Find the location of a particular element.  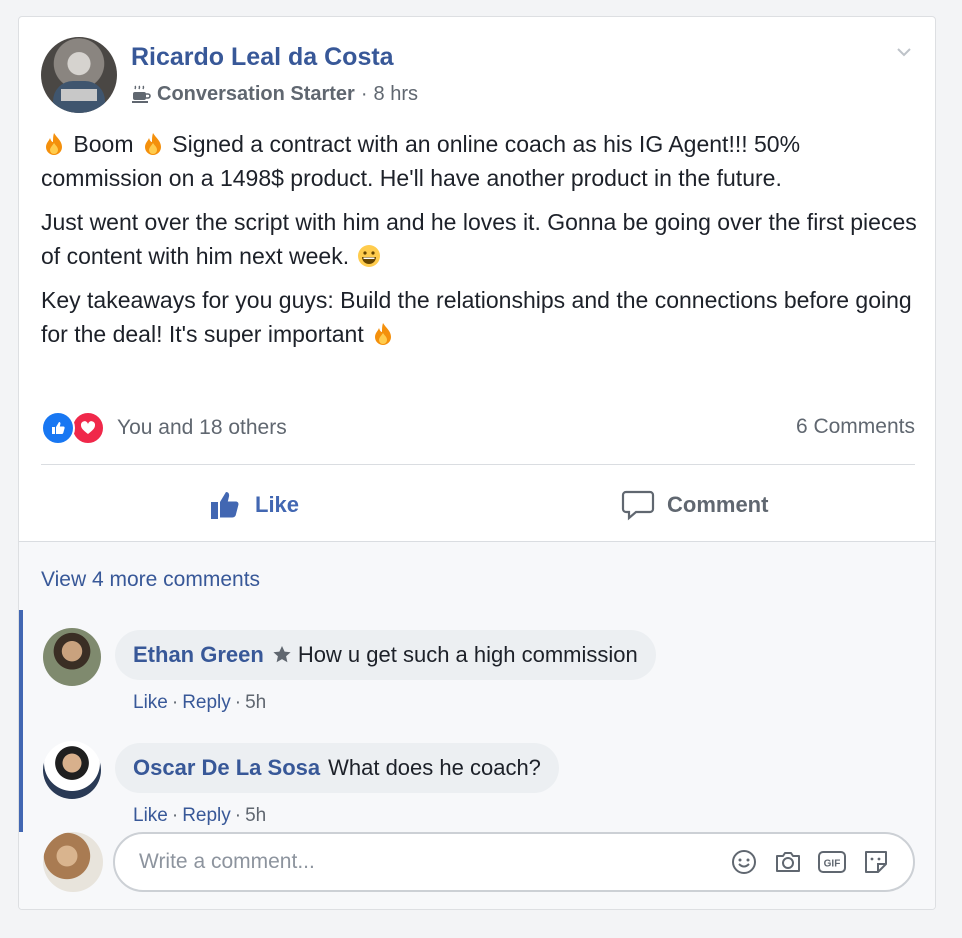

reactions-summary: You and 18 others is located at coordinates (164, 428).